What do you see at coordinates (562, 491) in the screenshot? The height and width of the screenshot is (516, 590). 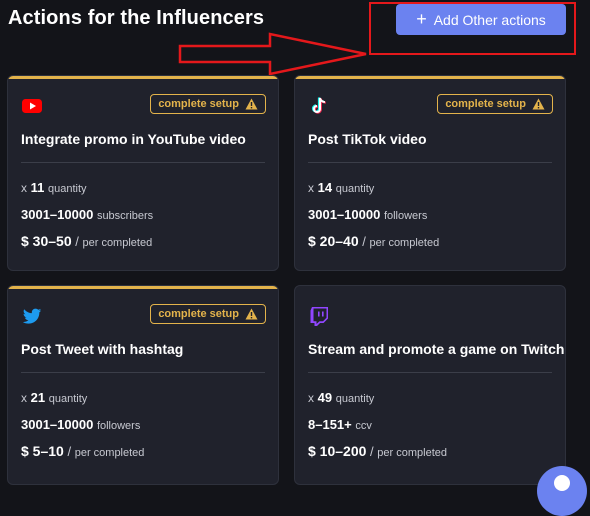 I see `chat-support-button` at bounding box center [562, 491].